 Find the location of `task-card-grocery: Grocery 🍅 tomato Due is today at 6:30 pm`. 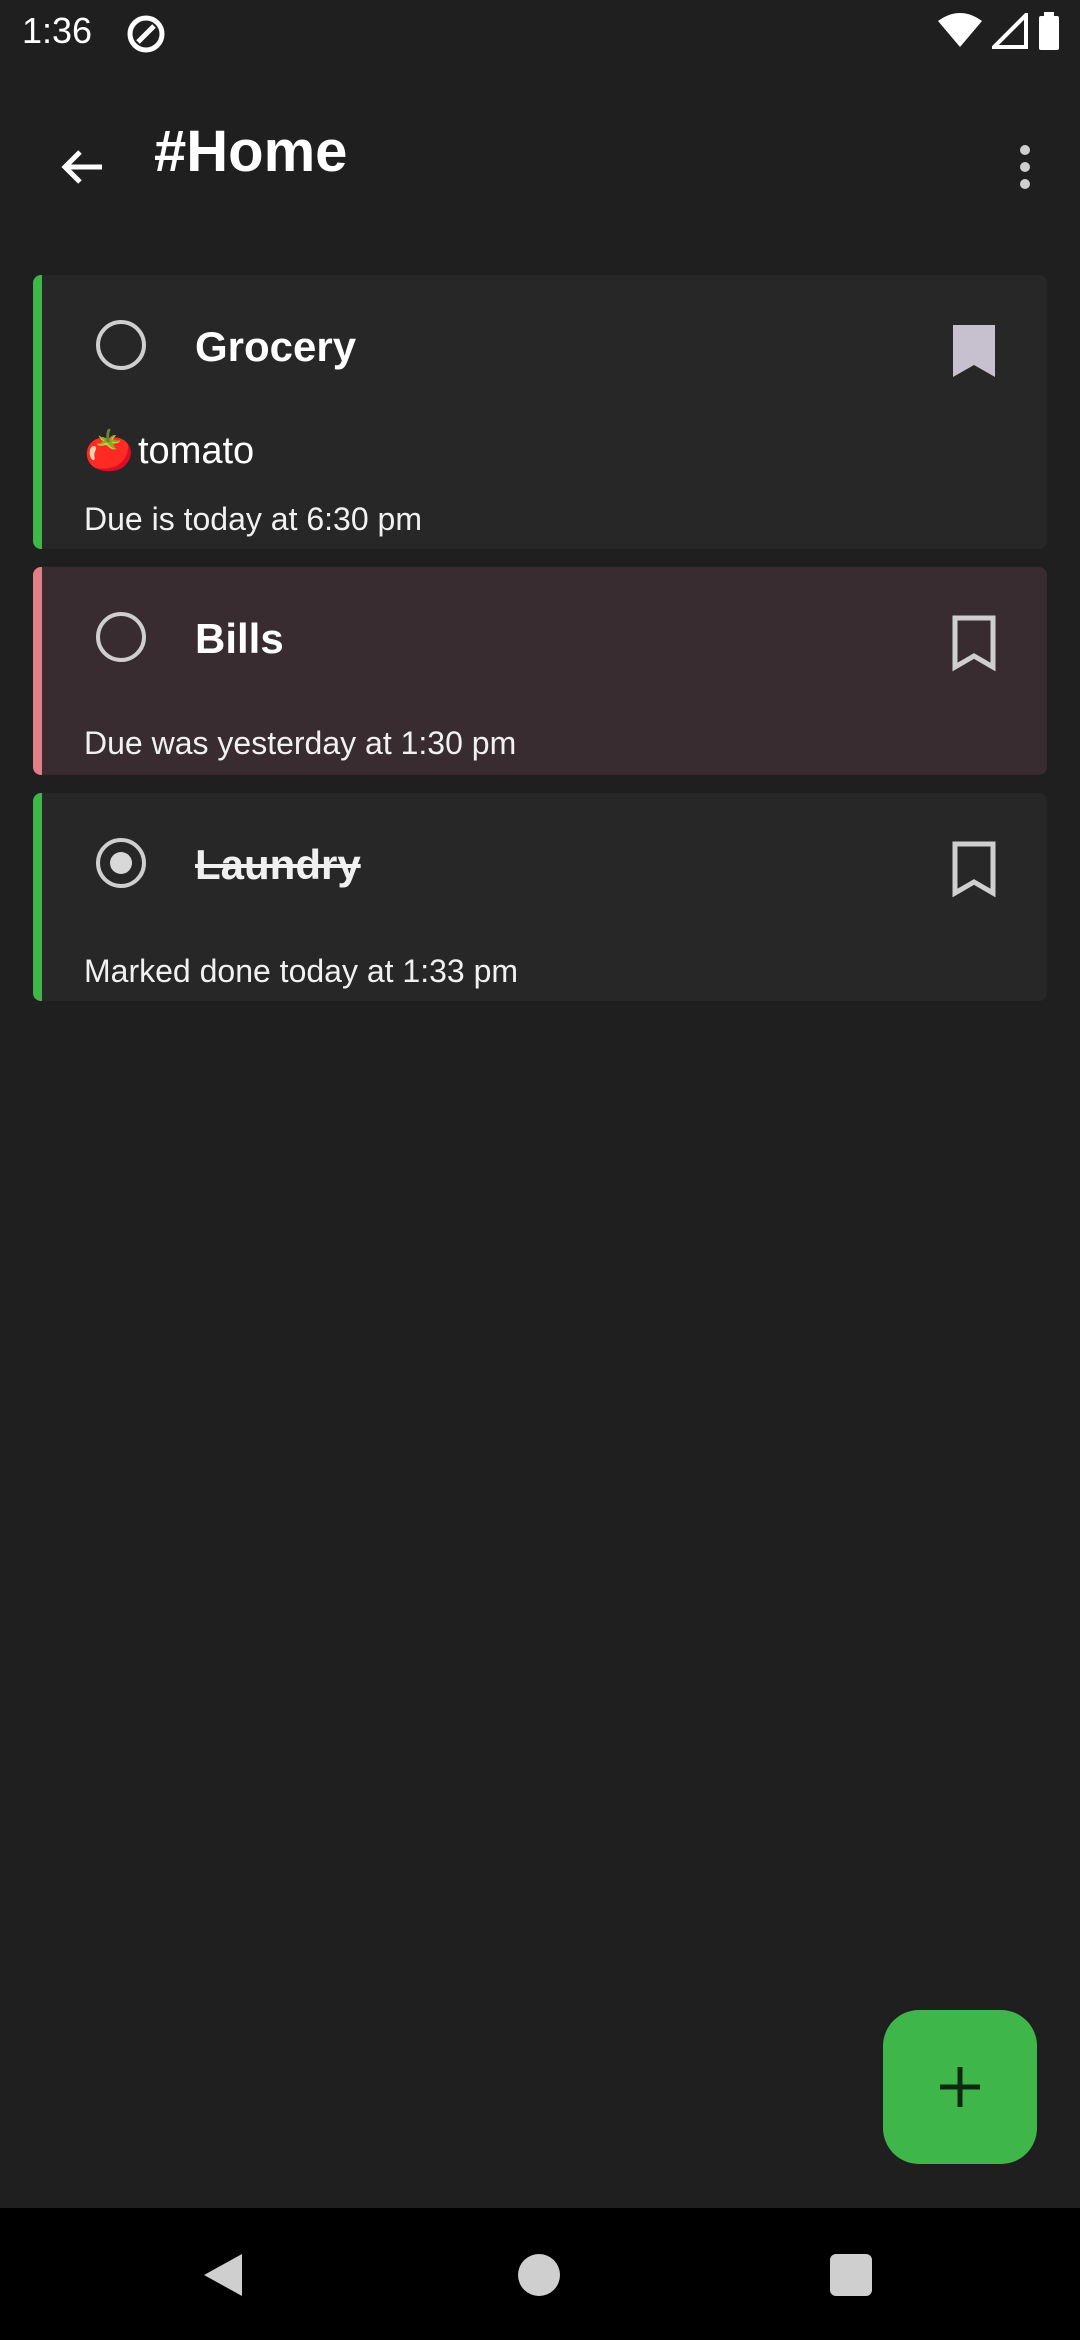

task-card-grocery: Grocery 🍅 tomato Due is today at 6:30 pm is located at coordinates (540, 412).